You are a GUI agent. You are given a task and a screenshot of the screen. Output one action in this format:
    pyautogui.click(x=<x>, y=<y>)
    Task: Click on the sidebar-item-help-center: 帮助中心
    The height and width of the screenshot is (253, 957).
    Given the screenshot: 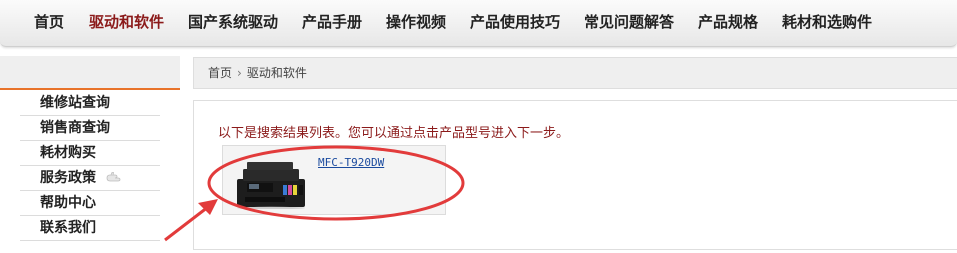 What is the action you would take?
    pyautogui.click(x=90, y=203)
    